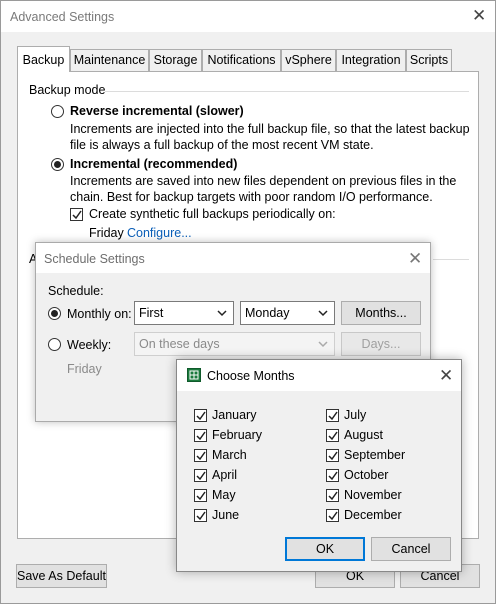 This screenshot has width=496, height=604. I want to click on tab-vsphere: vSphere, so click(308, 60).